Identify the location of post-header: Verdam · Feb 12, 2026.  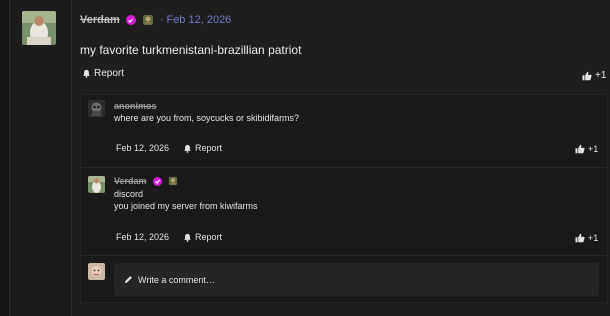
(155, 20).